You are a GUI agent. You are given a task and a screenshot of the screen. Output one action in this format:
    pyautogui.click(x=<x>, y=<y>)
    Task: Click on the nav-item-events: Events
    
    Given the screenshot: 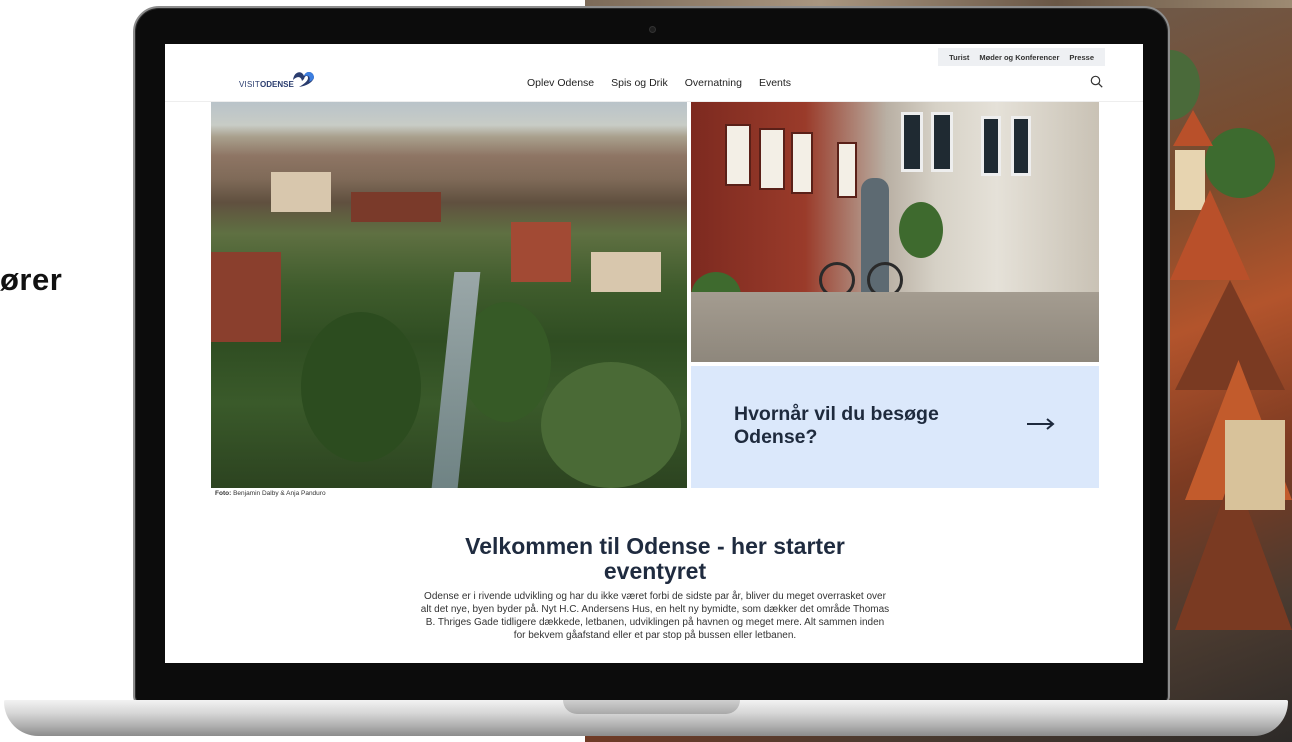 What is the action you would take?
    pyautogui.click(x=775, y=83)
    